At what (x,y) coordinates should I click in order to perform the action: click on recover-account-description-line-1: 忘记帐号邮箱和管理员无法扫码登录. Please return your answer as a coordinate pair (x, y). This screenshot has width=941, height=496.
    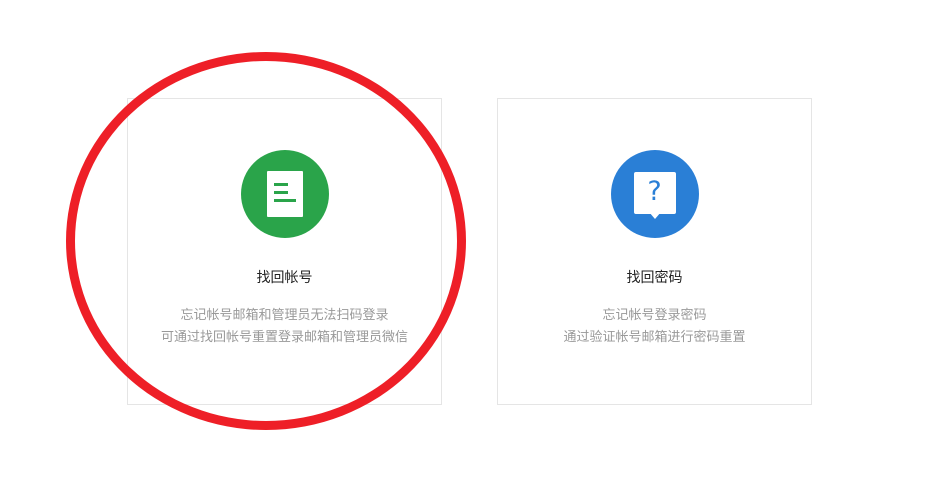
    Looking at the image, I should click on (284, 315).